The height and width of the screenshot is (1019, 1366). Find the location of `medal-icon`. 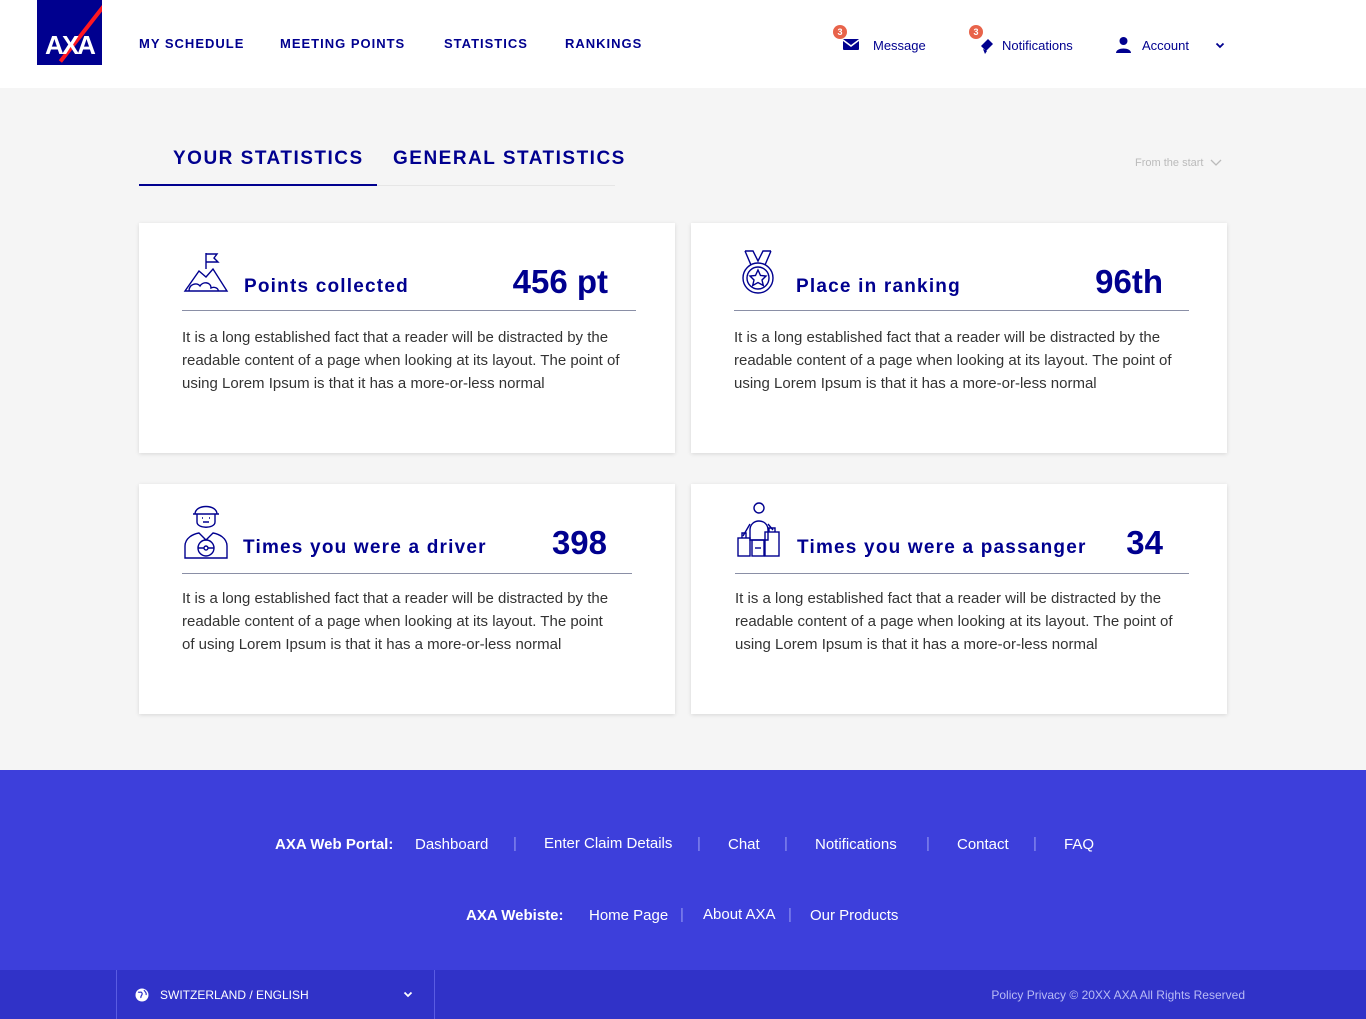

medal-icon is located at coordinates (758, 272).